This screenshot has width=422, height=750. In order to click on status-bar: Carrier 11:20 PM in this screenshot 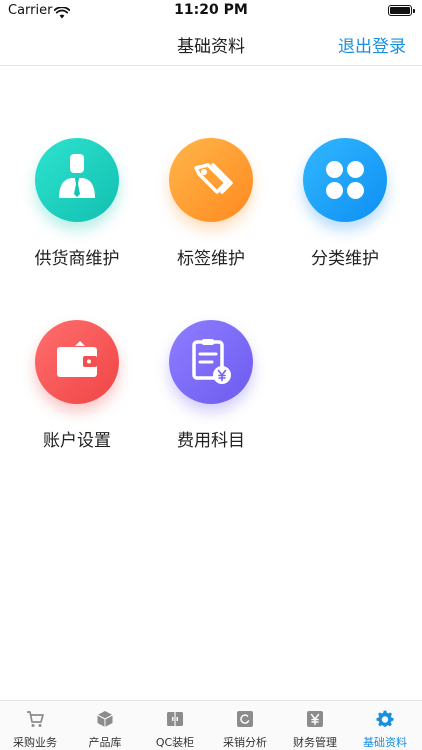, I will do `click(211, 11)`.